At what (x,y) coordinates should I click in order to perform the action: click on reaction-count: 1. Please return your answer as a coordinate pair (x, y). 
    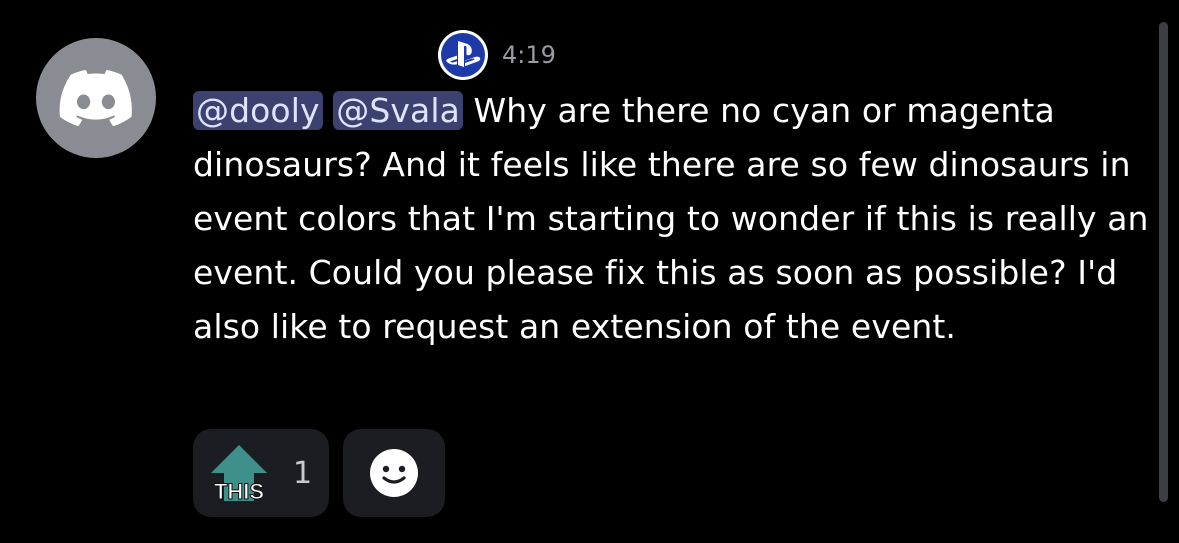
    Looking at the image, I should click on (303, 473).